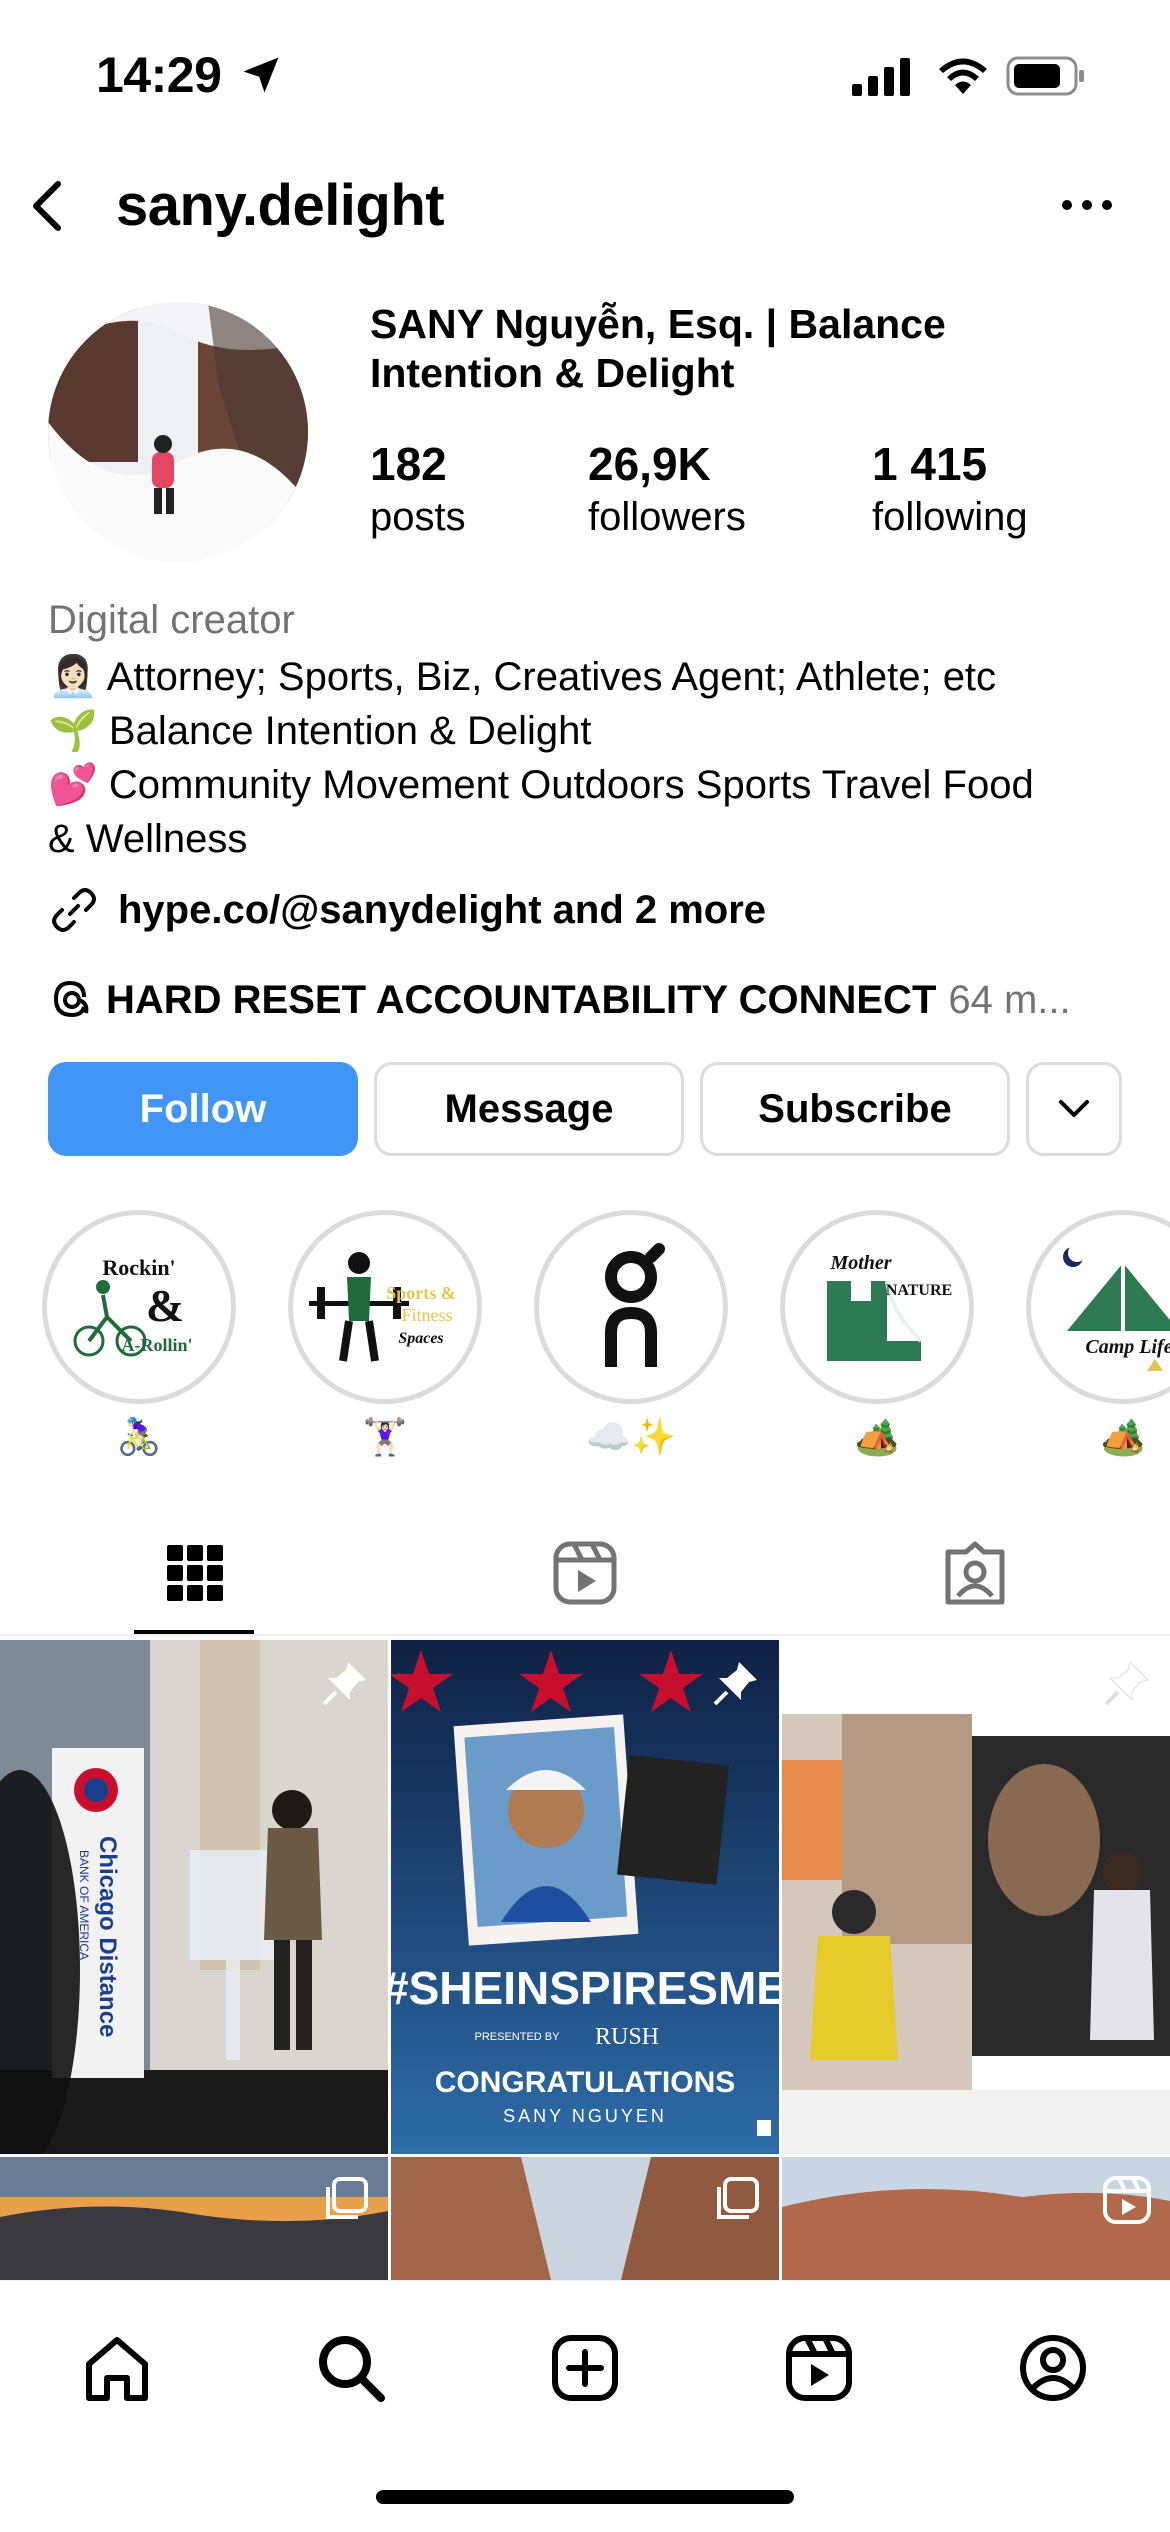 This screenshot has height=2532, width=1170. Describe the element at coordinates (667, 517) in the screenshot. I see `followers-label: followers` at that location.